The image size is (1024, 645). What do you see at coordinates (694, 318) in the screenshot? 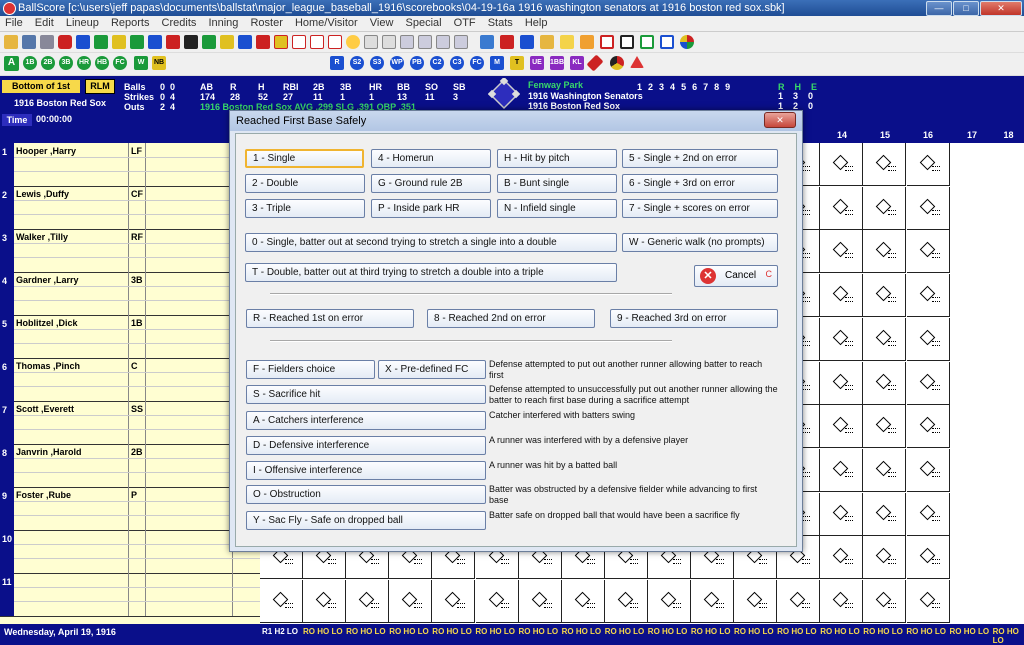
I see `reached-3rd-error-button: 9 - Reached 3rd on error` at bounding box center [694, 318].